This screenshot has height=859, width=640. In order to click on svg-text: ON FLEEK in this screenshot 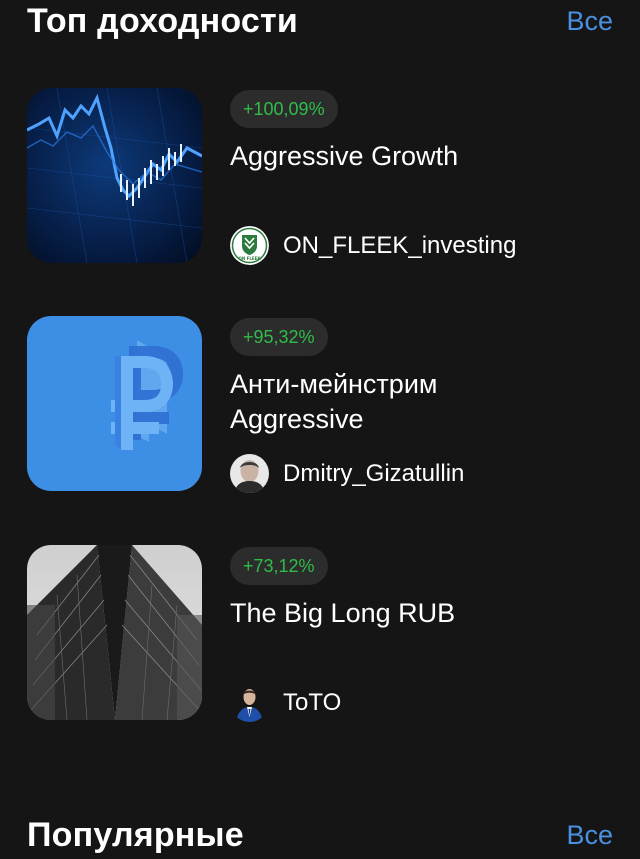, I will do `click(250, 258)`.